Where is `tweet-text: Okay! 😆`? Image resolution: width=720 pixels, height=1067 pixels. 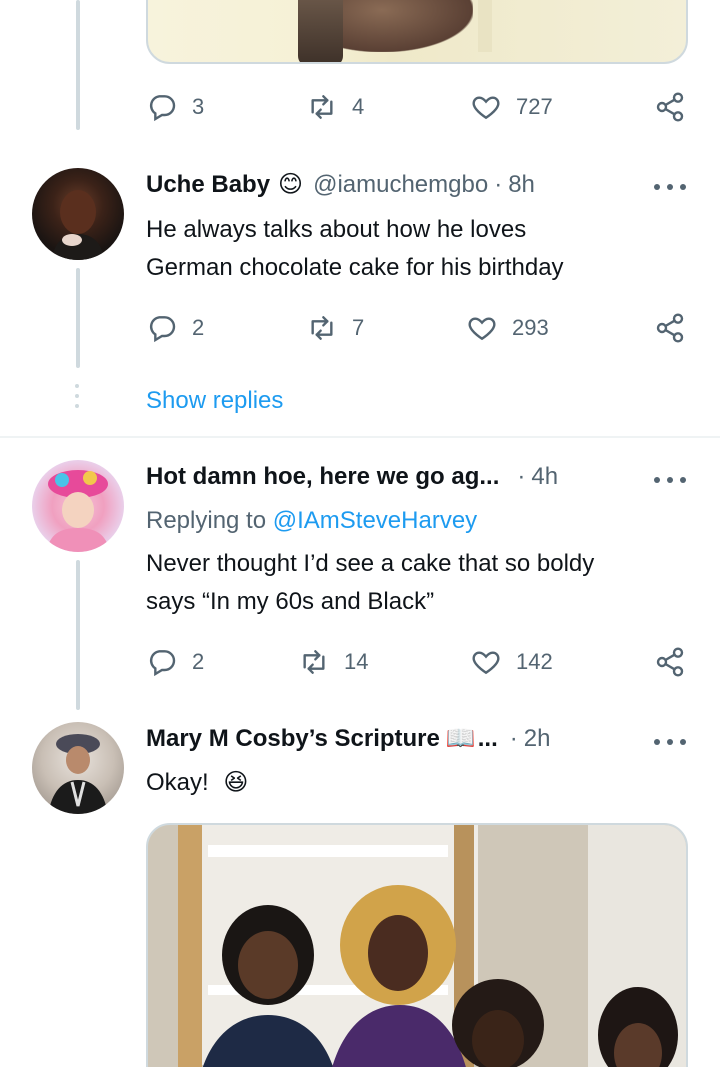 tweet-text: Okay! 😆 is located at coordinates (197, 783).